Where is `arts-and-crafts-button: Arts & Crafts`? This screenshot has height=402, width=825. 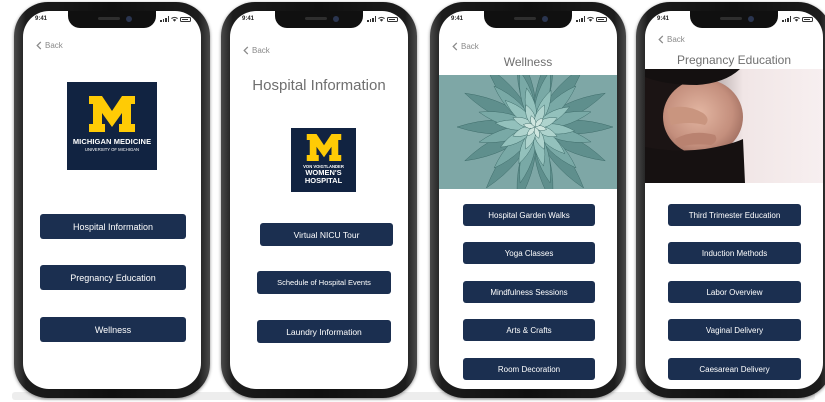
arts-and-crafts-button: Arts & Crafts is located at coordinates (529, 330).